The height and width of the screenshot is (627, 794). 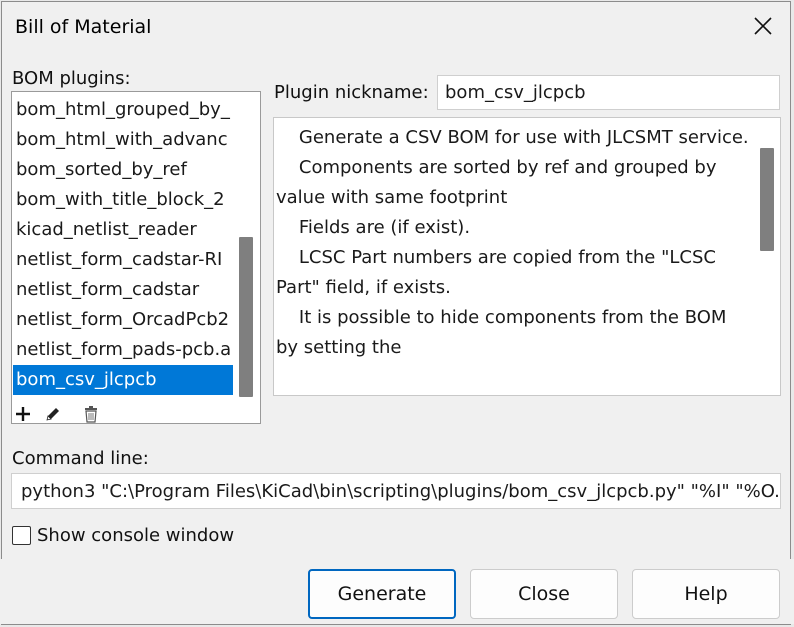 I want to click on edit-plugin-button, so click(x=53, y=416).